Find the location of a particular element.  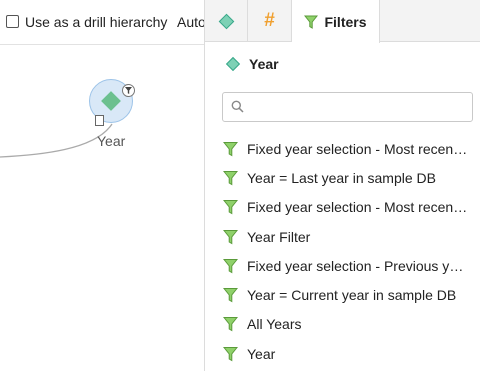

node-expand-icon is located at coordinates (99, 120).